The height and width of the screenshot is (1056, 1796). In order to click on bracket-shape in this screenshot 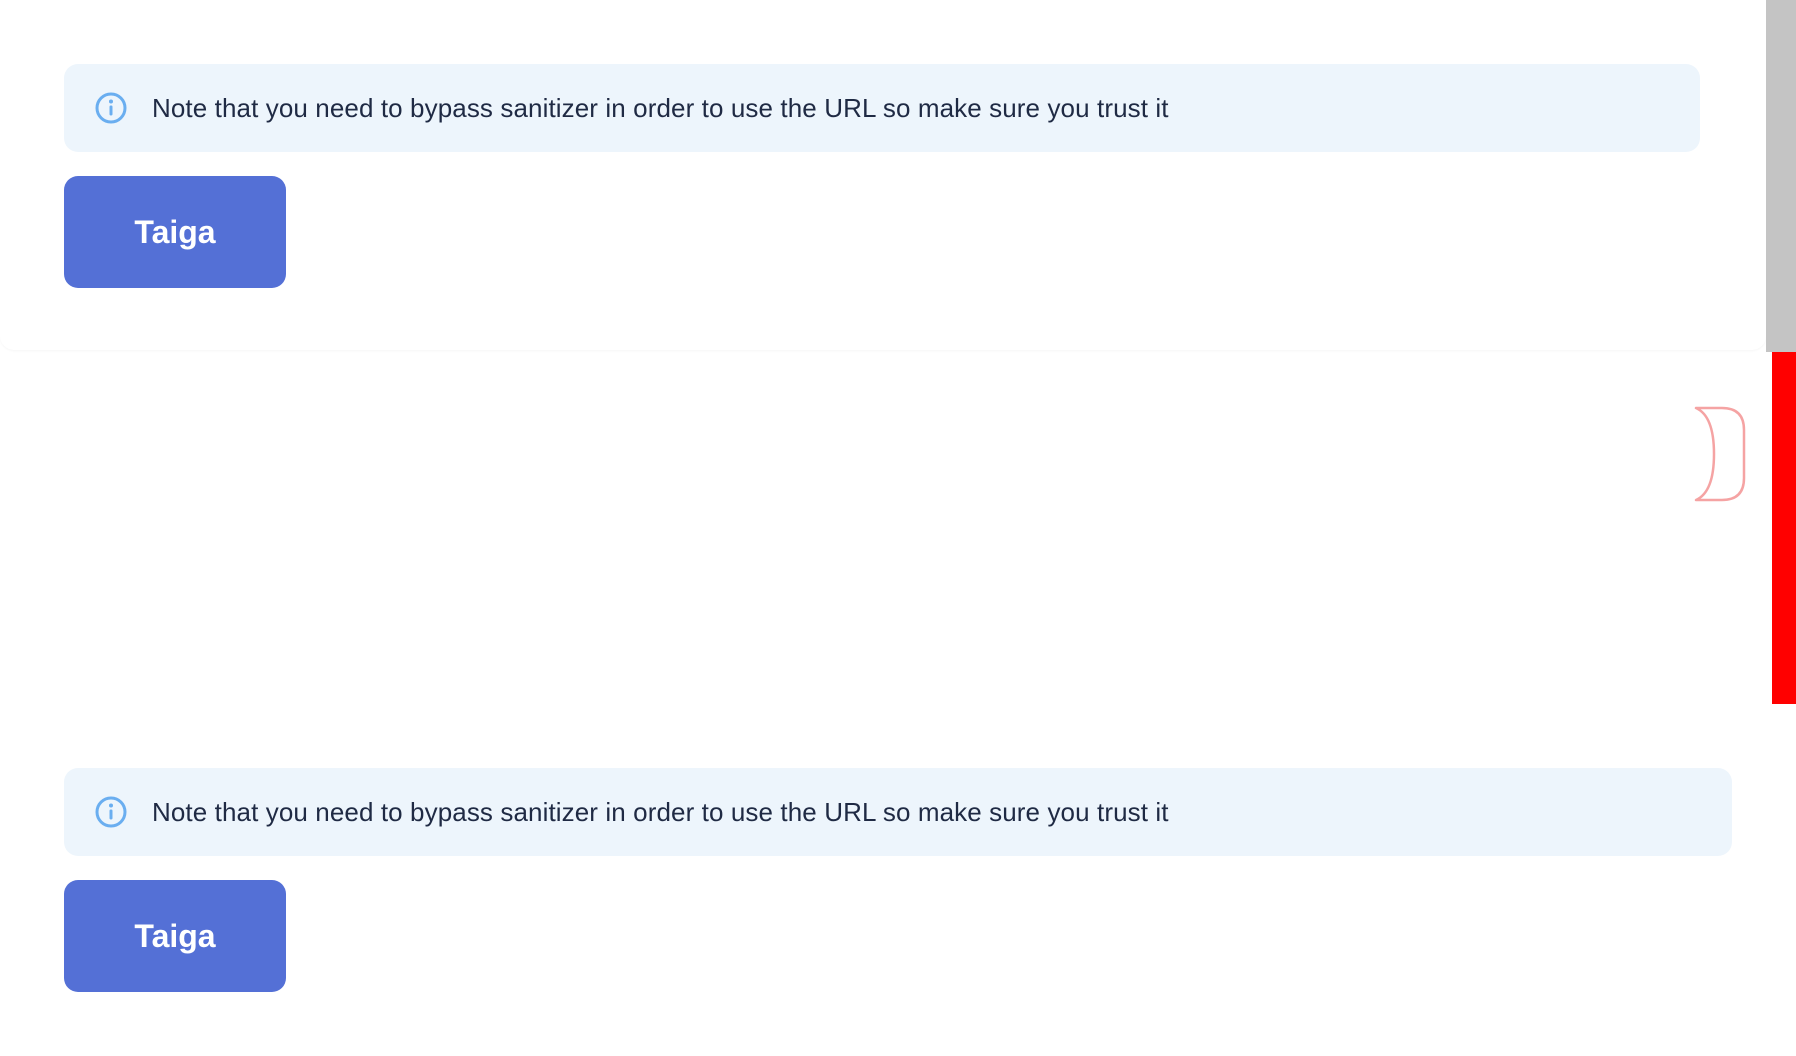, I will do `click(1720, 454)`.